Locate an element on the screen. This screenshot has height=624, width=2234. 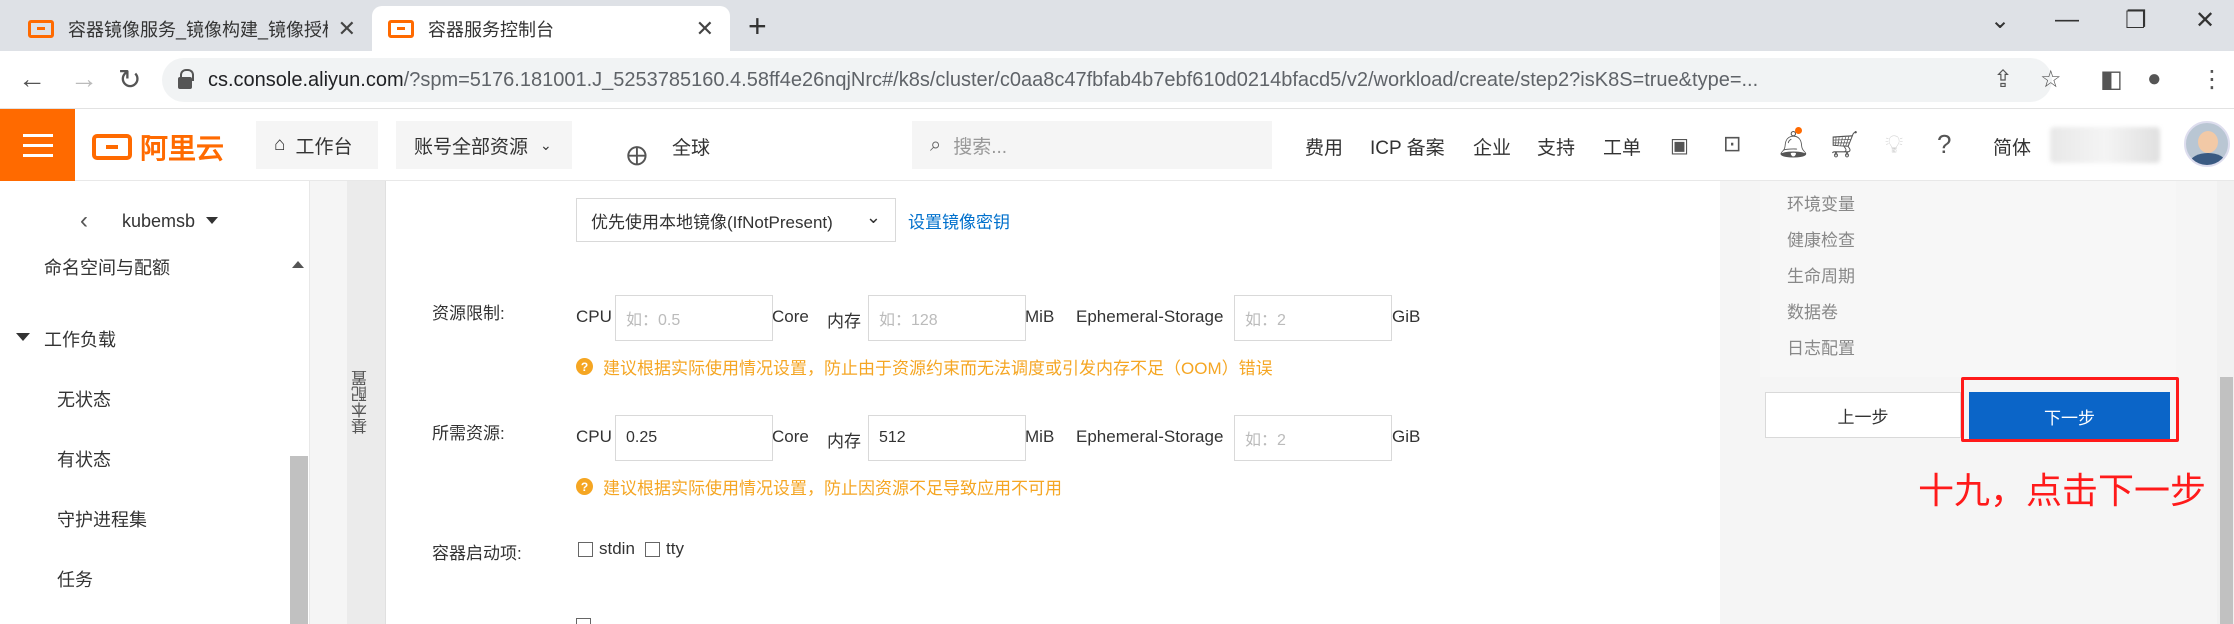
sidebar-item-job: 任务 is located at coordinates (75, 579).